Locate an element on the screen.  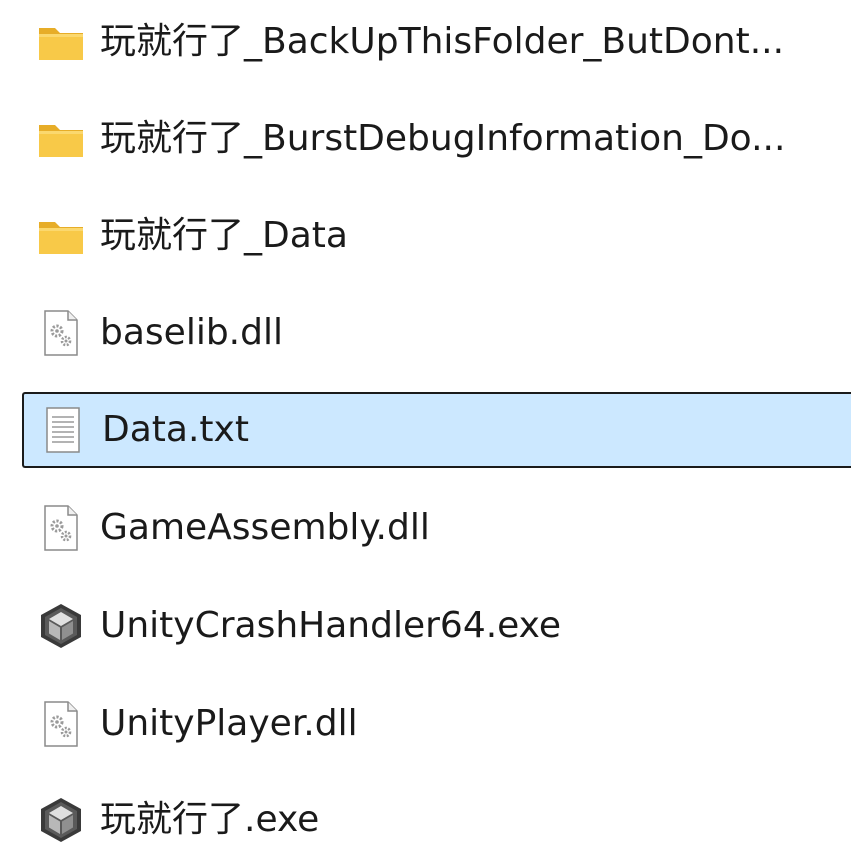
file-name: UnityPlayer.dll is located at coordinates (229, 723).